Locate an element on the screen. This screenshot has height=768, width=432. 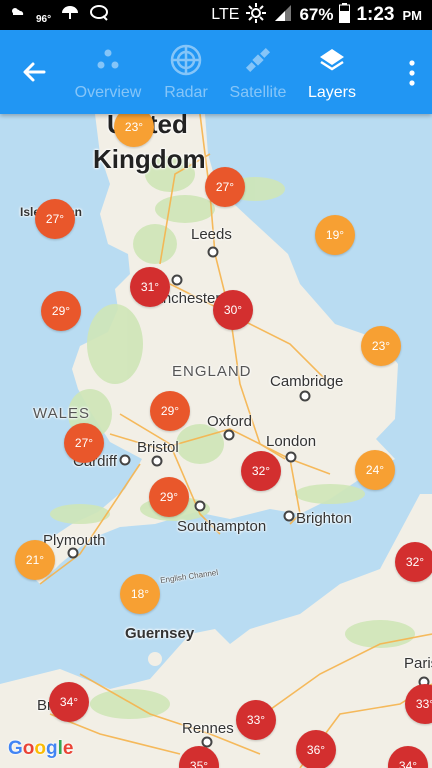
temperature-marker: 36° is located at coordinates (316, 749).